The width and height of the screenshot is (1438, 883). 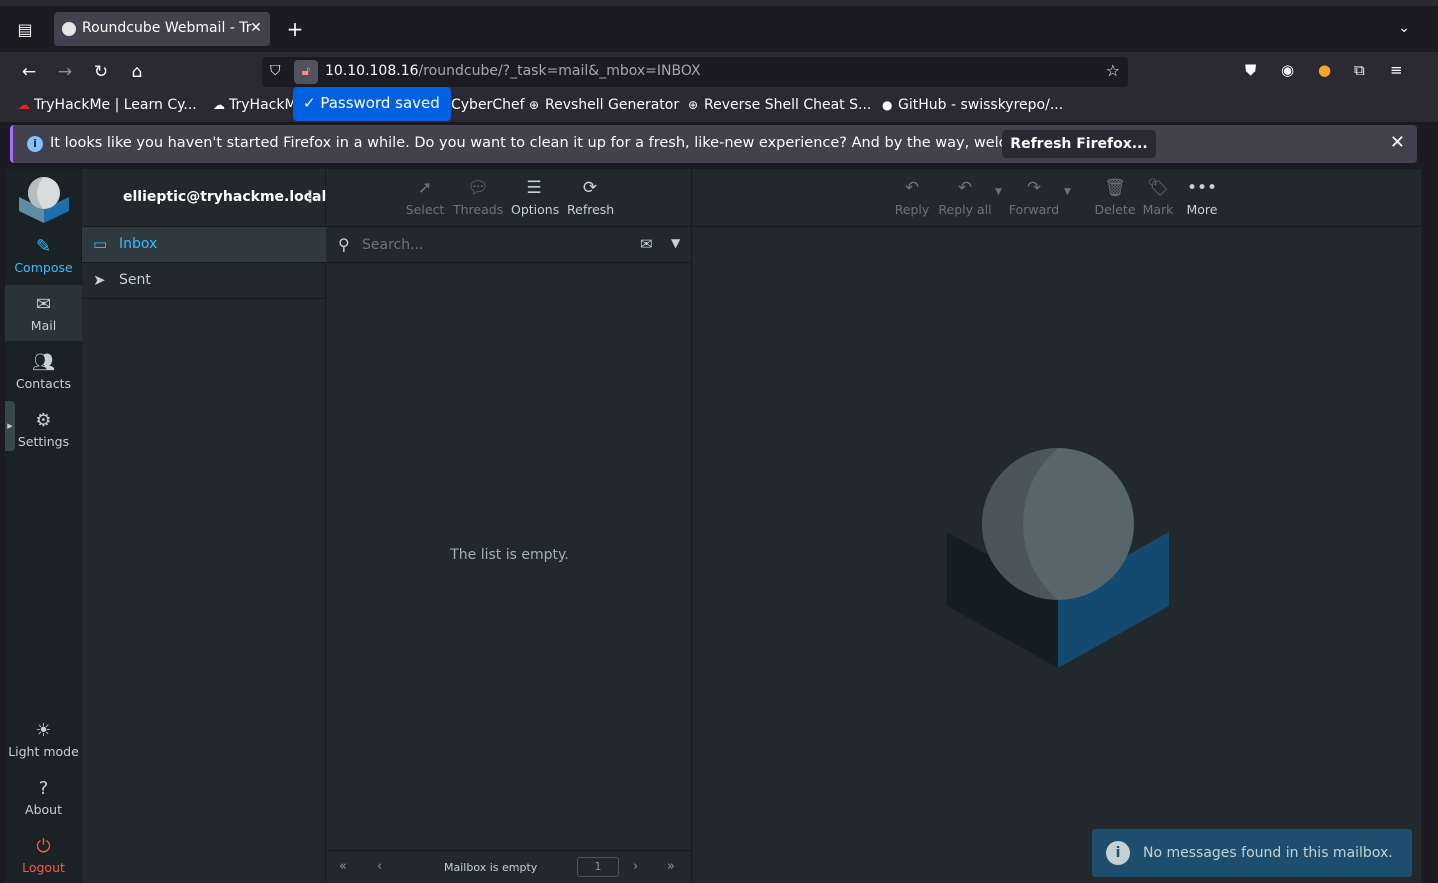 What do you see at coordinates (590, 188) in the screenshot?
I see `refresh-icon: ⟳` at bounding box center [590, 188].